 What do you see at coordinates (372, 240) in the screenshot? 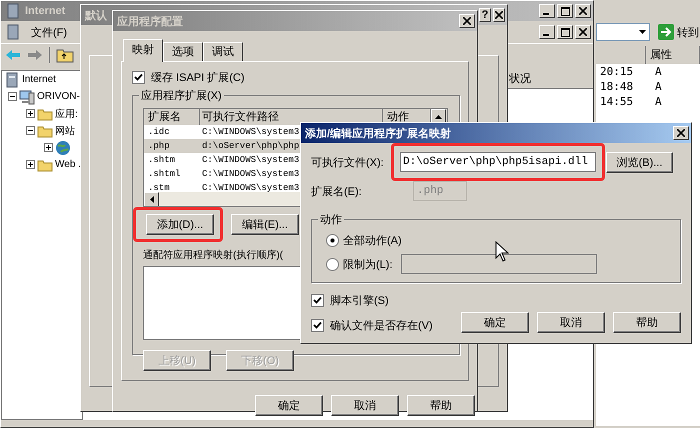
I see `radio-label: 全部动作(A)` at bounding box center [372, 240].